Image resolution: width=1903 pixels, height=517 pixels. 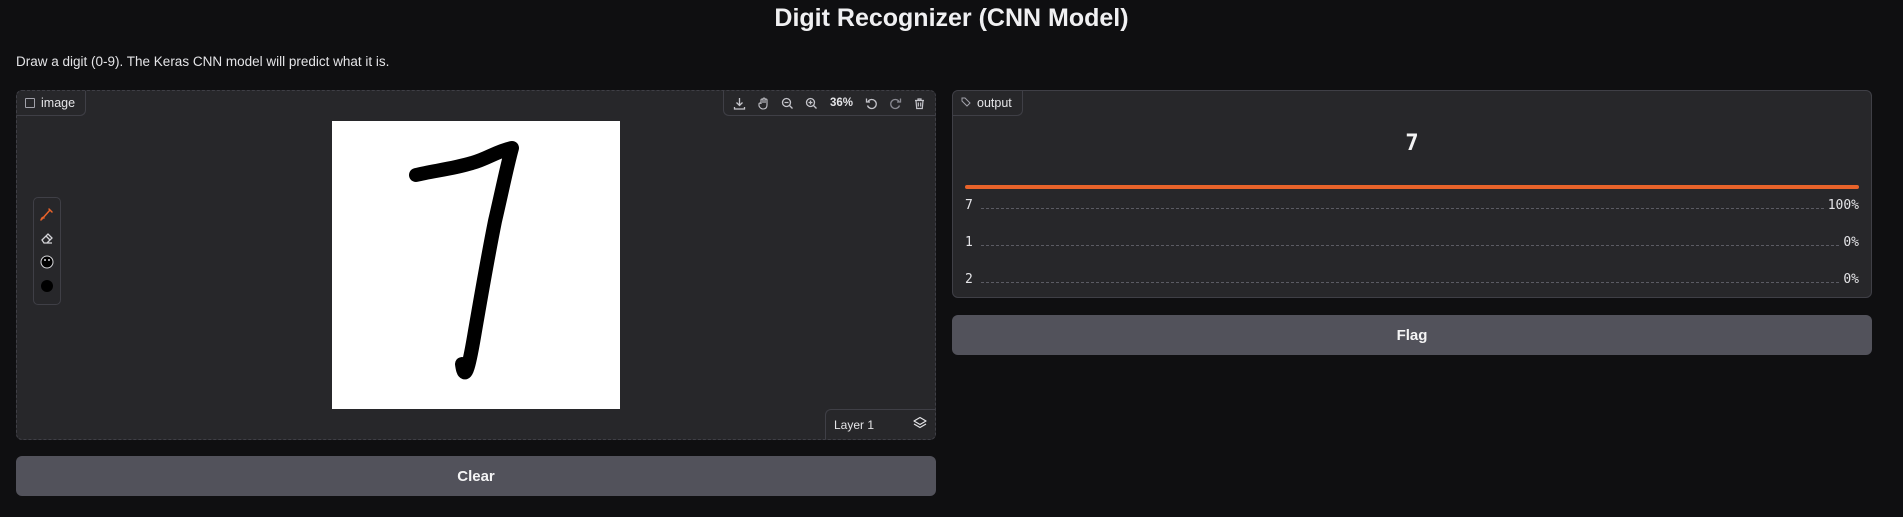 What do you see at coordinates (47, 262) in the screenshot?
I see `color-palette-icon` at bounding box center [47, 262].